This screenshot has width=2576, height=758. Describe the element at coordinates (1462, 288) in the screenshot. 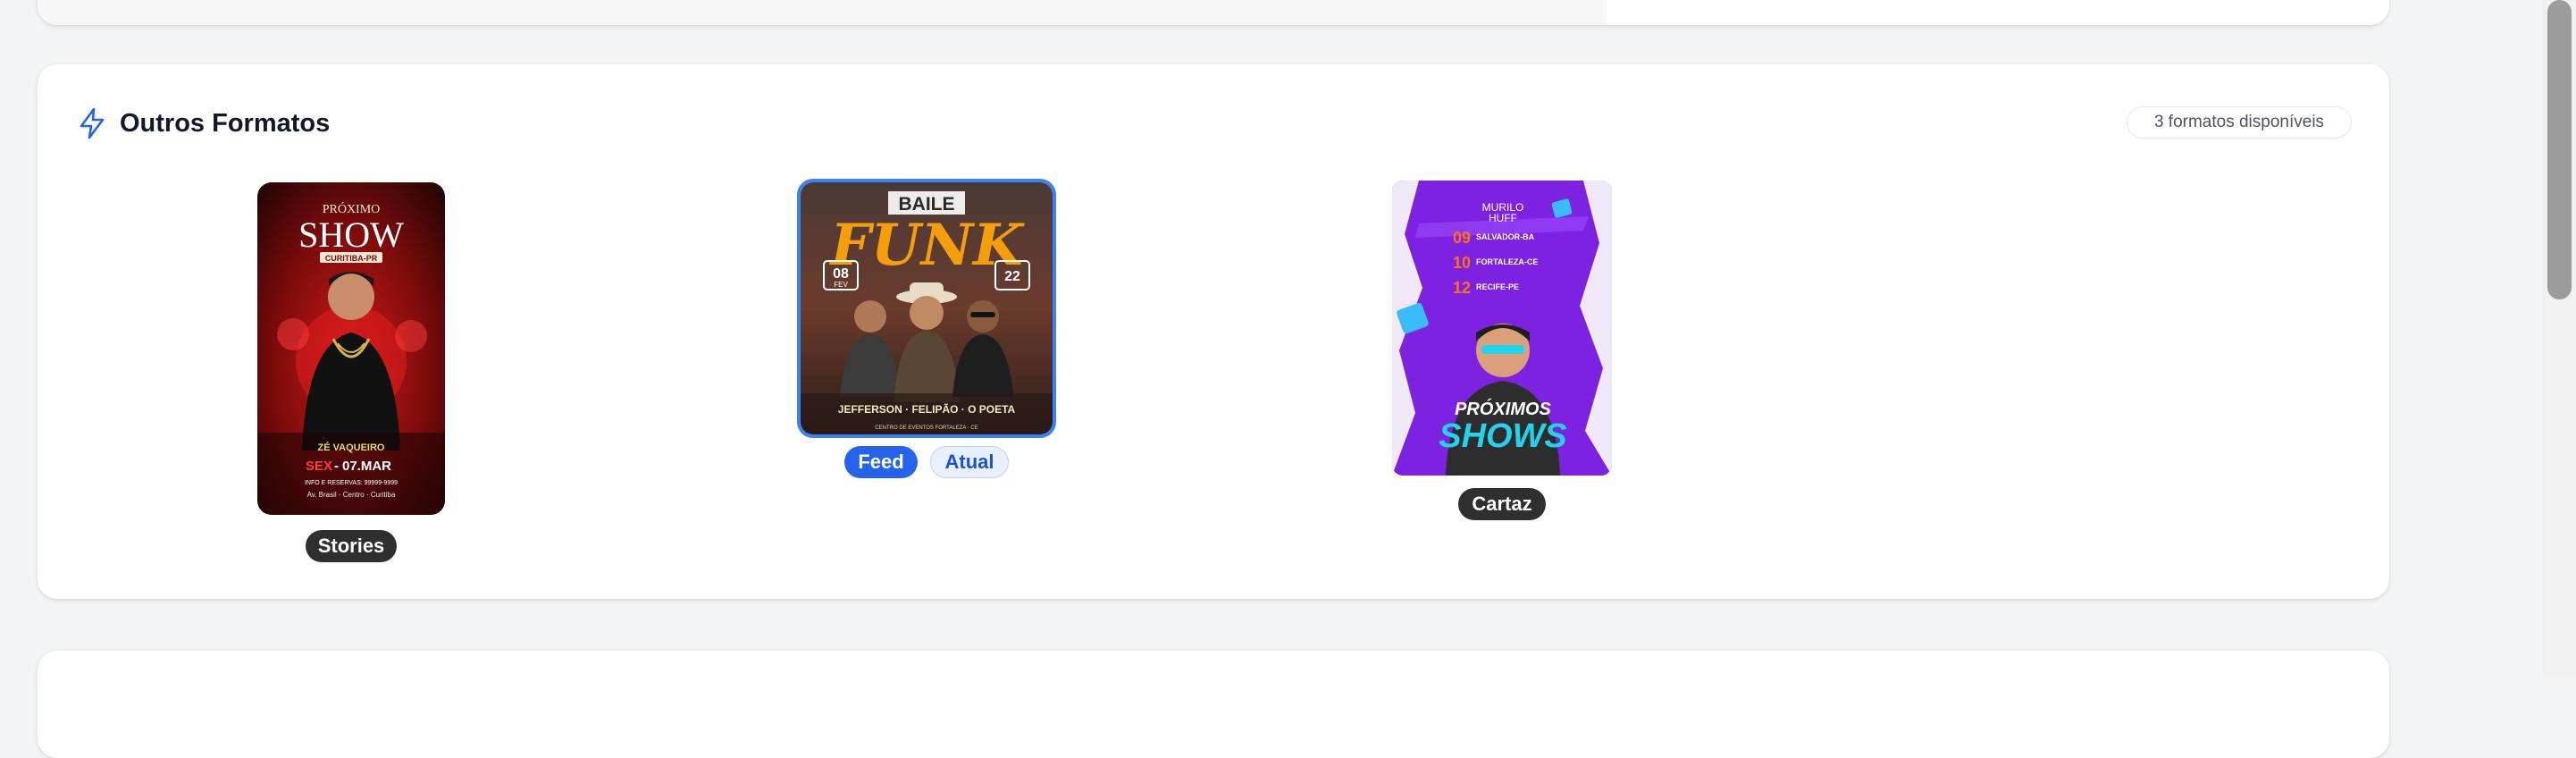

I see `cartaz-date-3-day: 12` at that location.